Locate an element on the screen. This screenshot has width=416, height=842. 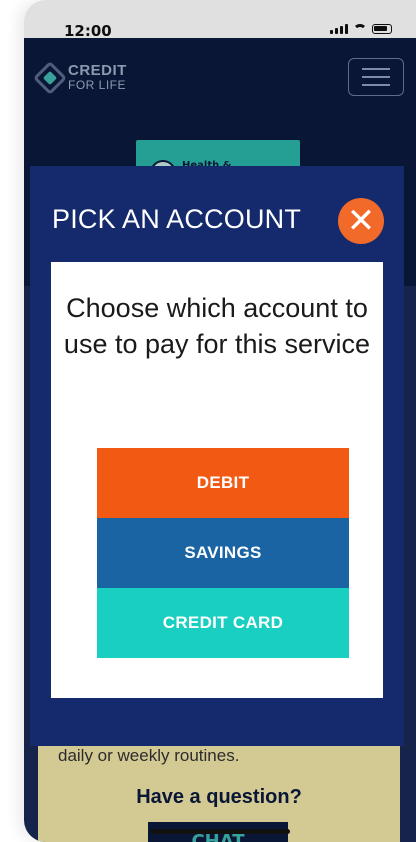
debit-button: DEBIT is located at coordinates (223, 483).